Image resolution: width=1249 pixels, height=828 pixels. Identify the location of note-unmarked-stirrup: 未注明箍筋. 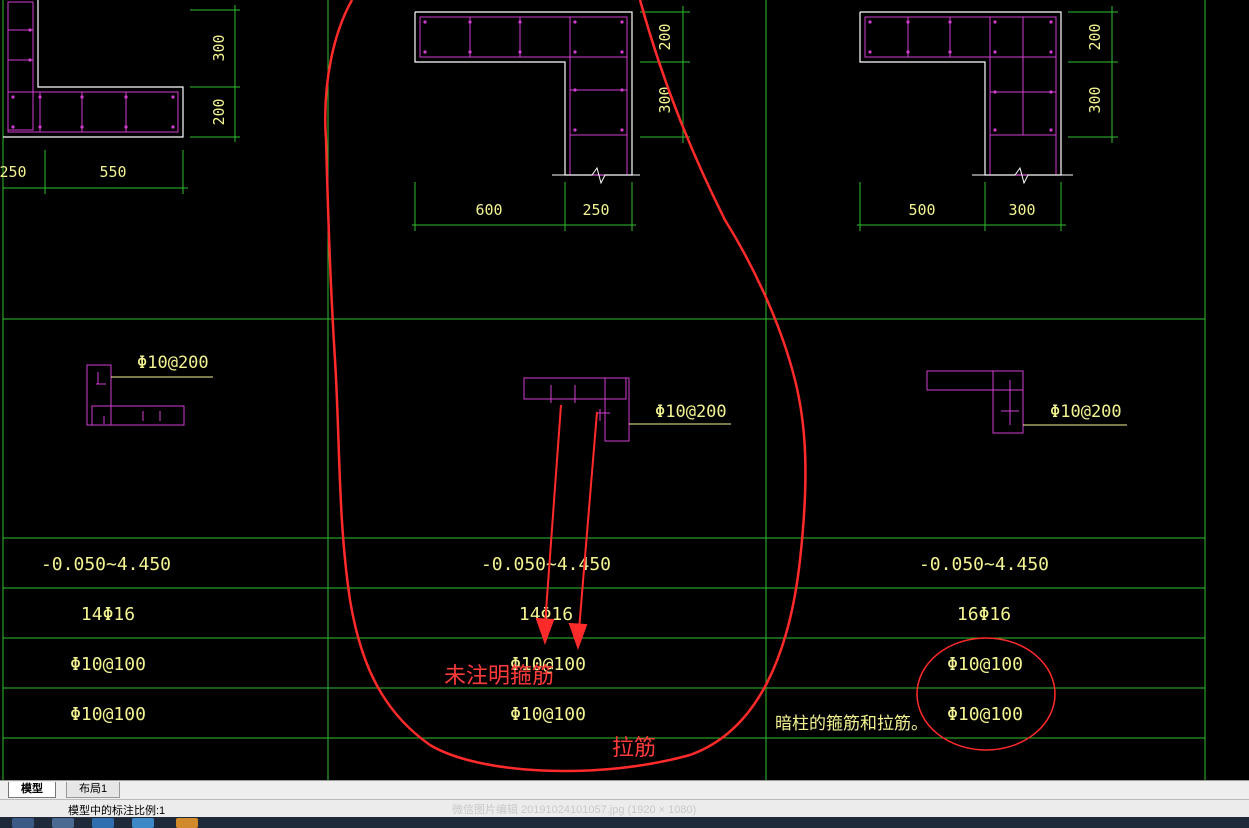
(499, 676).